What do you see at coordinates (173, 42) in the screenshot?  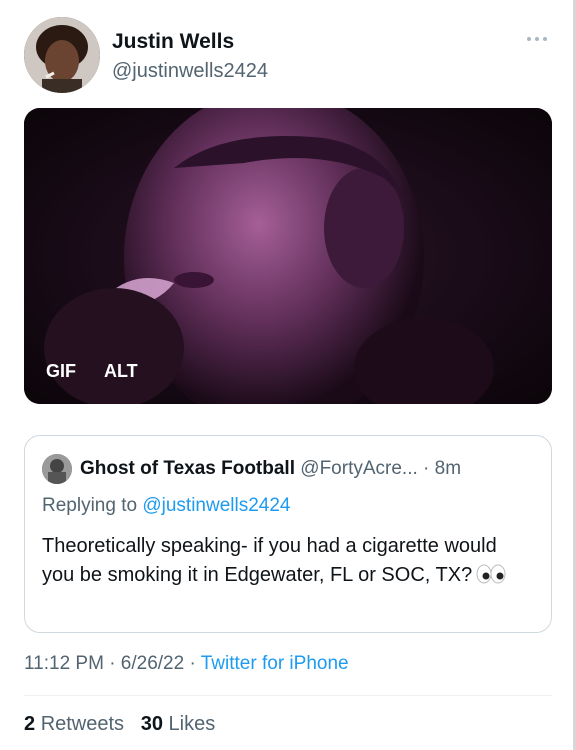 I see `author-name: Justin Wells` at bounding box center [173, 42].